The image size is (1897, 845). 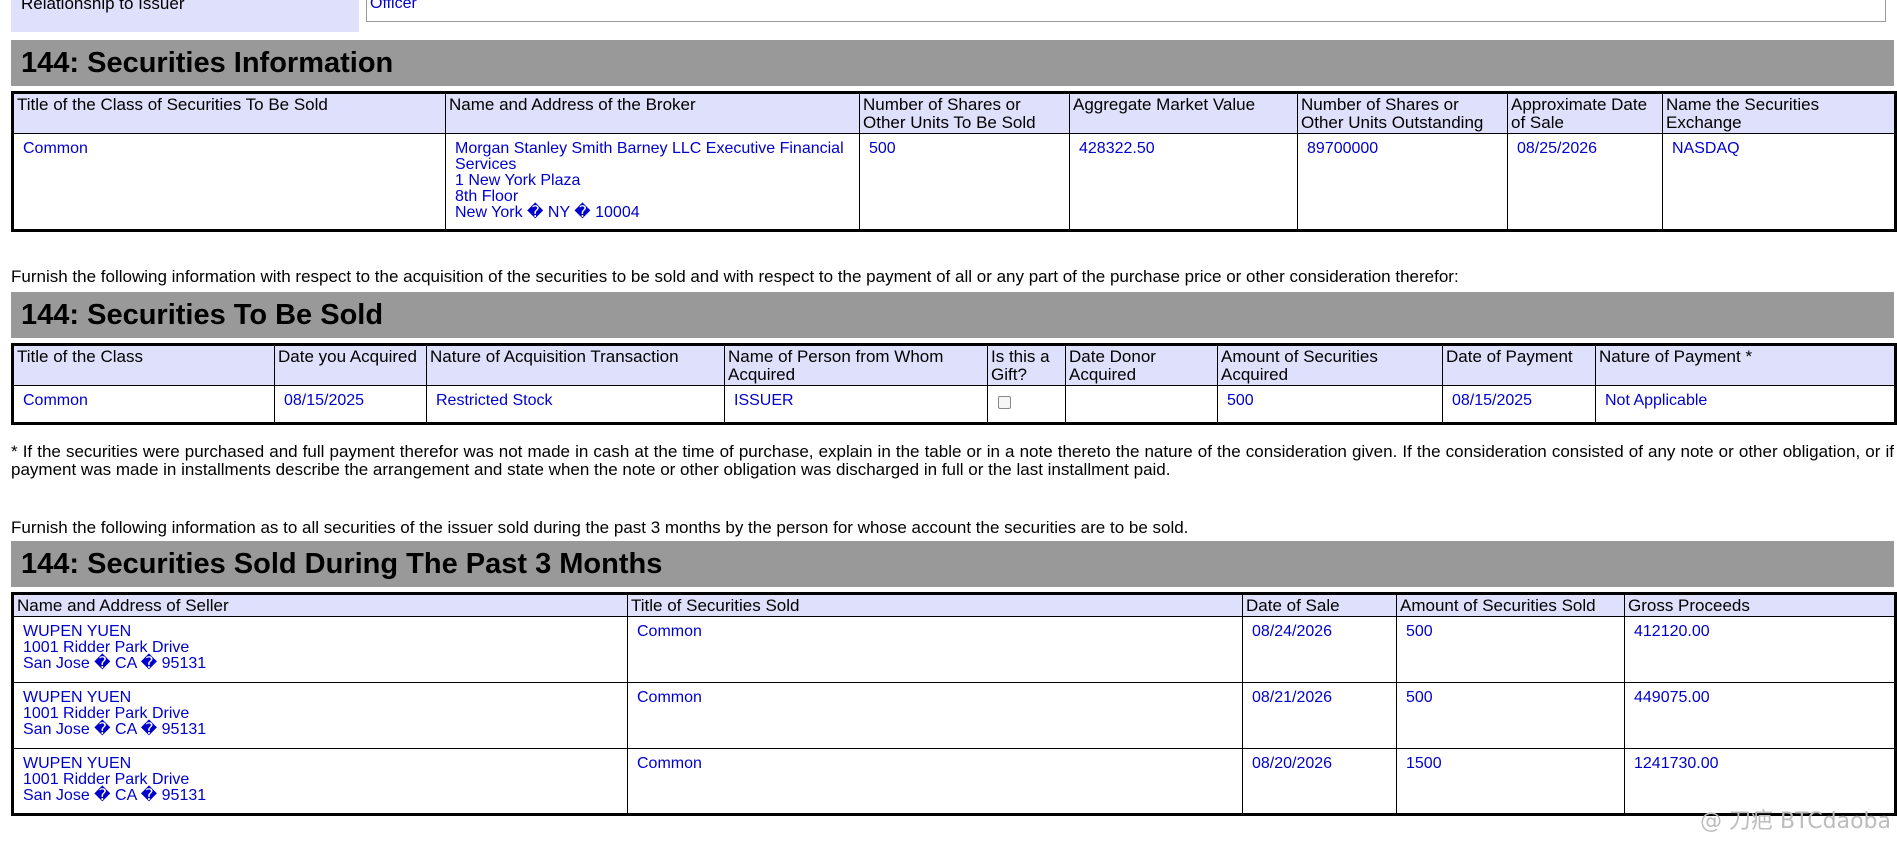 I want to click on sale-date-cell: 08/25/2026, so click(x=1585, y=182).